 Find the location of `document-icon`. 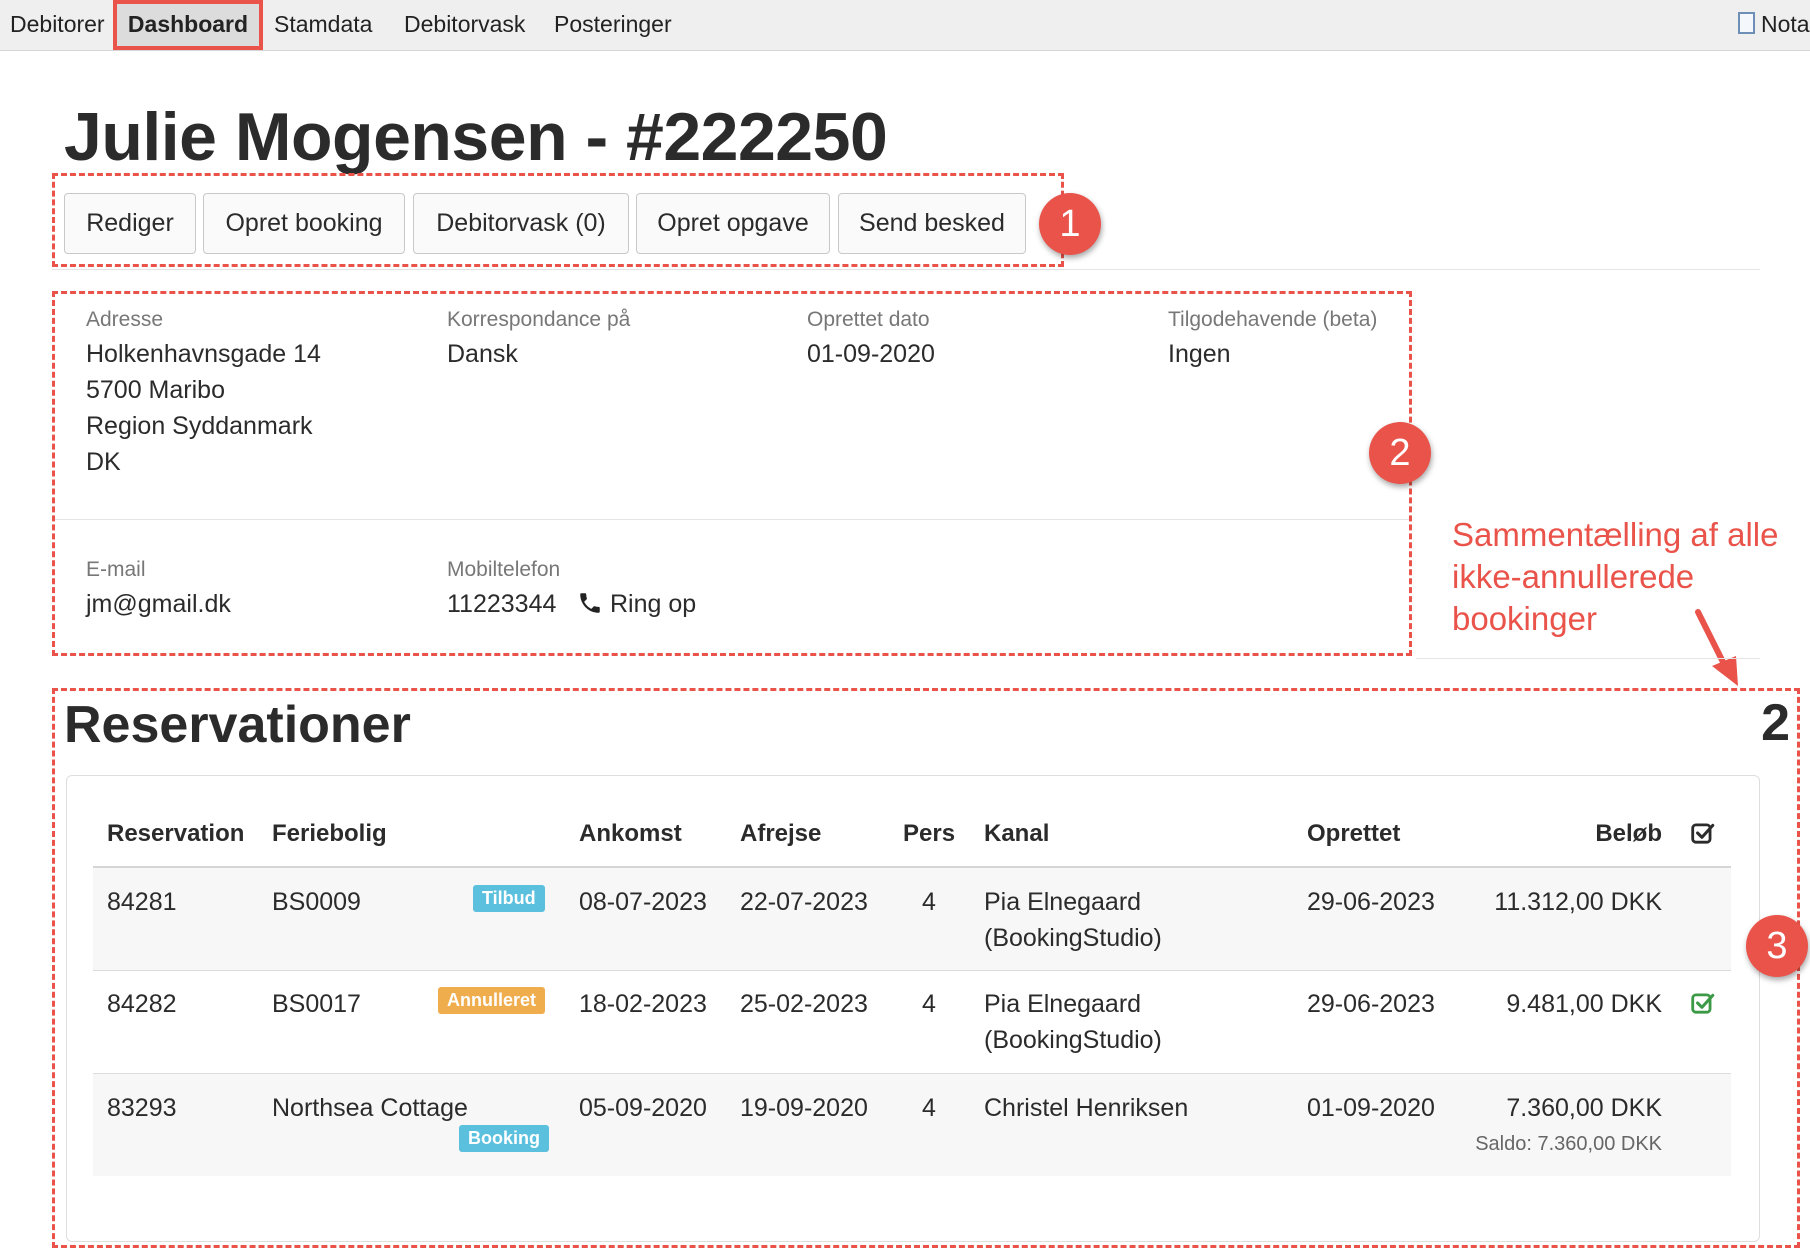

document-icon is located at coordinates (1746, 22).